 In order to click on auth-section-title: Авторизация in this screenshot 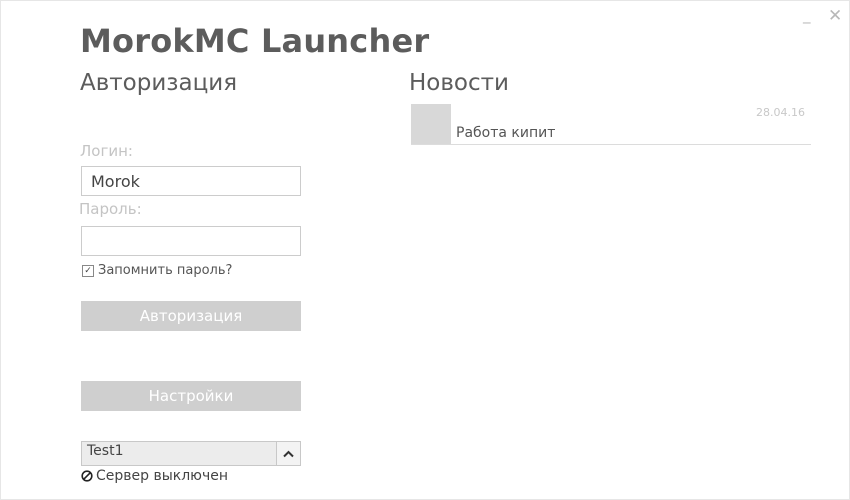, I will do `click(159, 83)`.